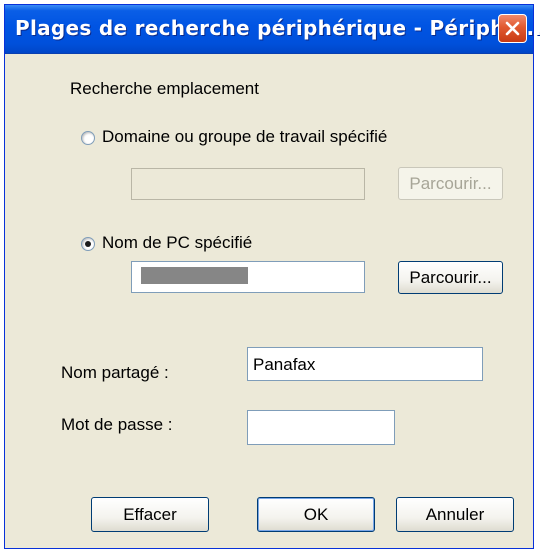 The image size is (540, 553). Describe the element at coordinates (150, 514) in the screenshot. I see `clear-button: Effacer` at that location.